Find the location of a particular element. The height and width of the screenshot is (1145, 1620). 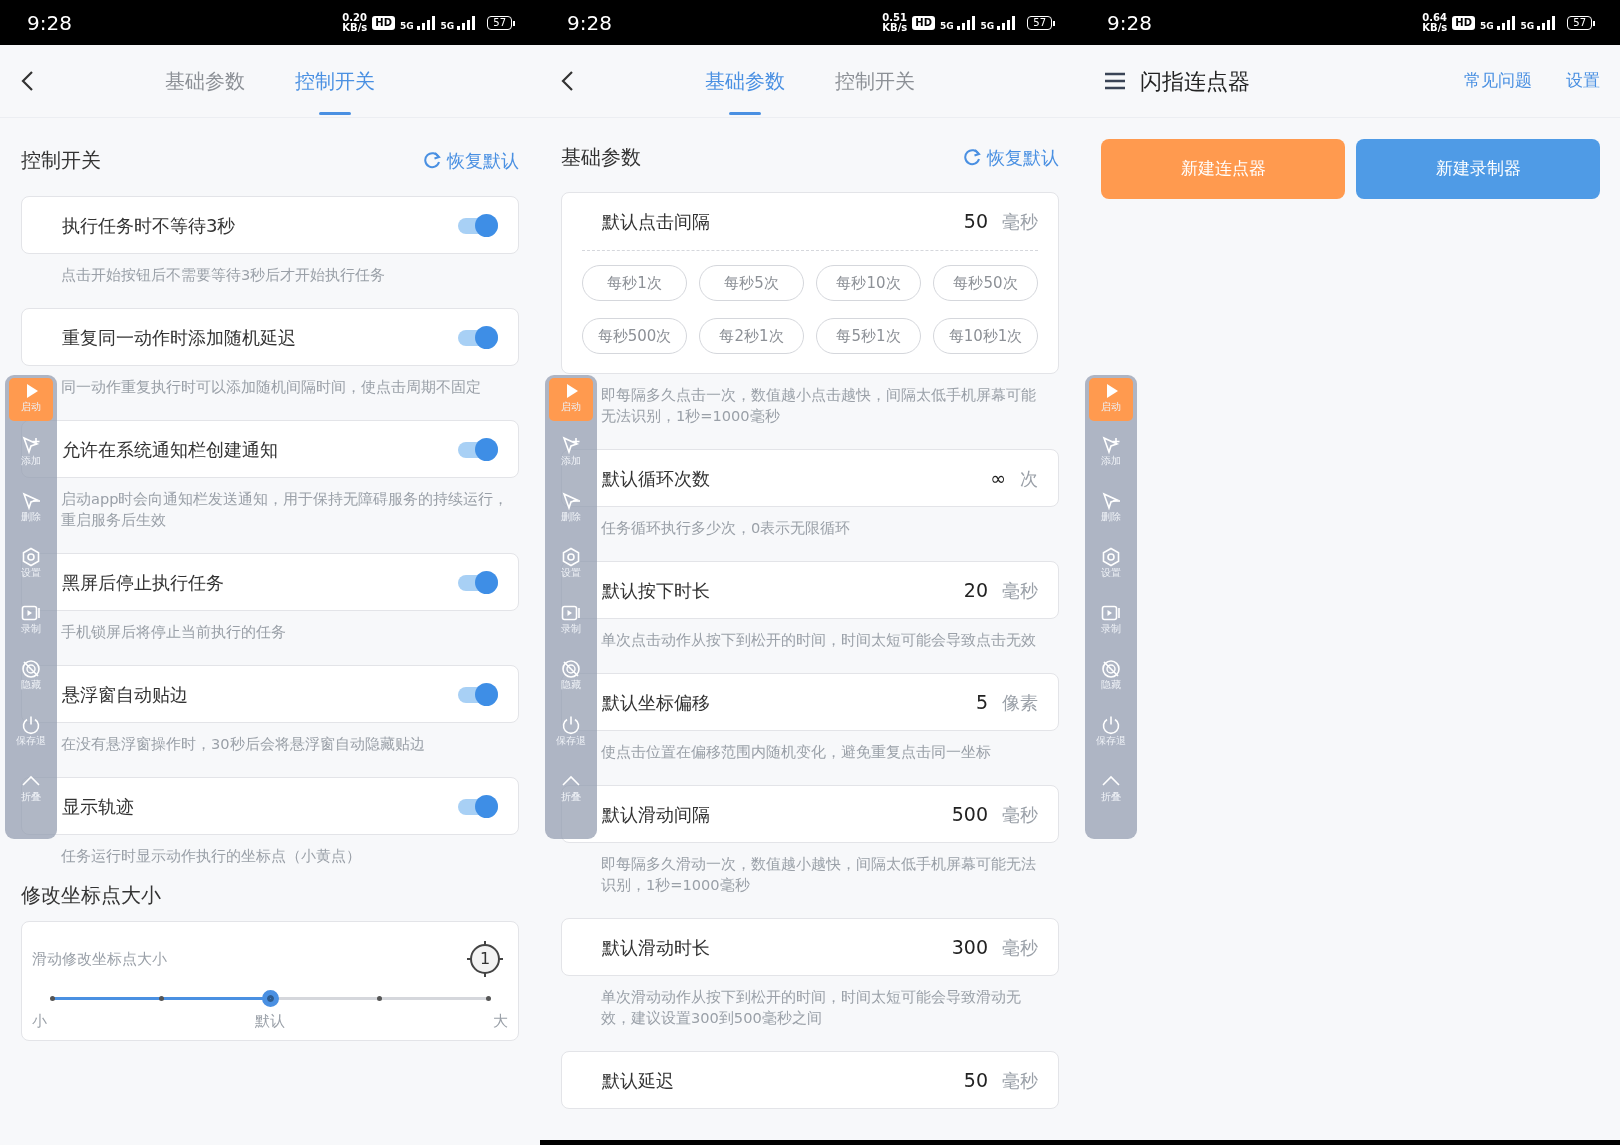

preset-chip: 每10秒1次 is located at coordinates (985, 336).